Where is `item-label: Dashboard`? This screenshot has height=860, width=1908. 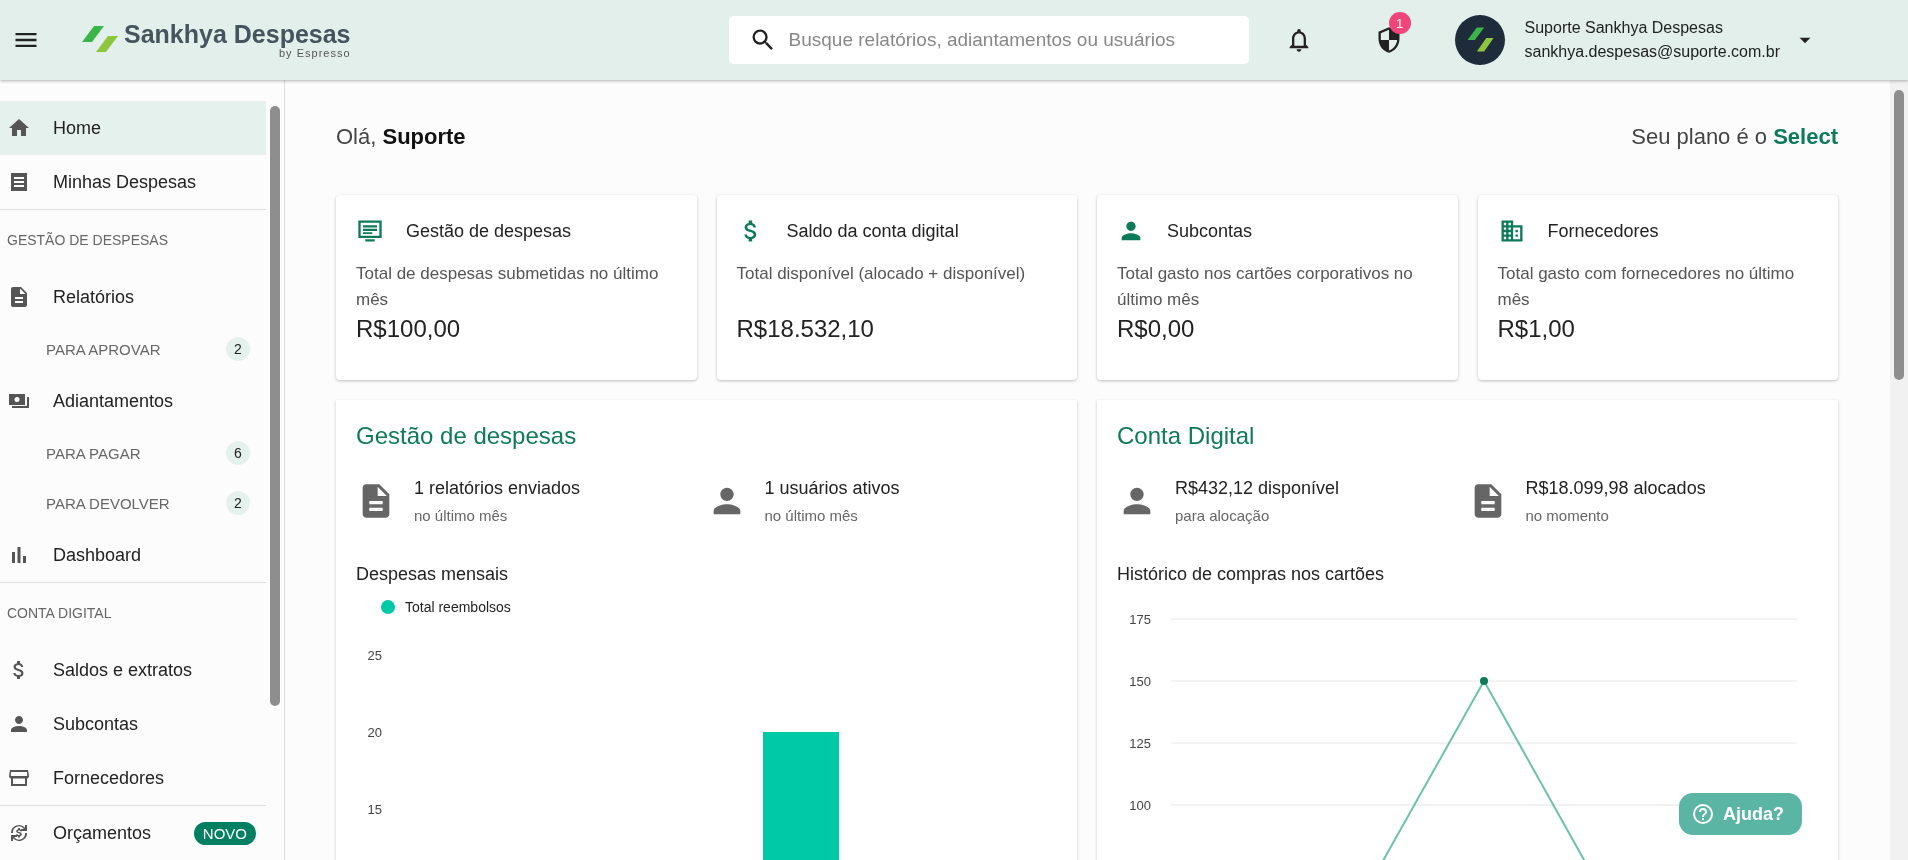
item-label: Dashboard is located at coordinates (97, 555).